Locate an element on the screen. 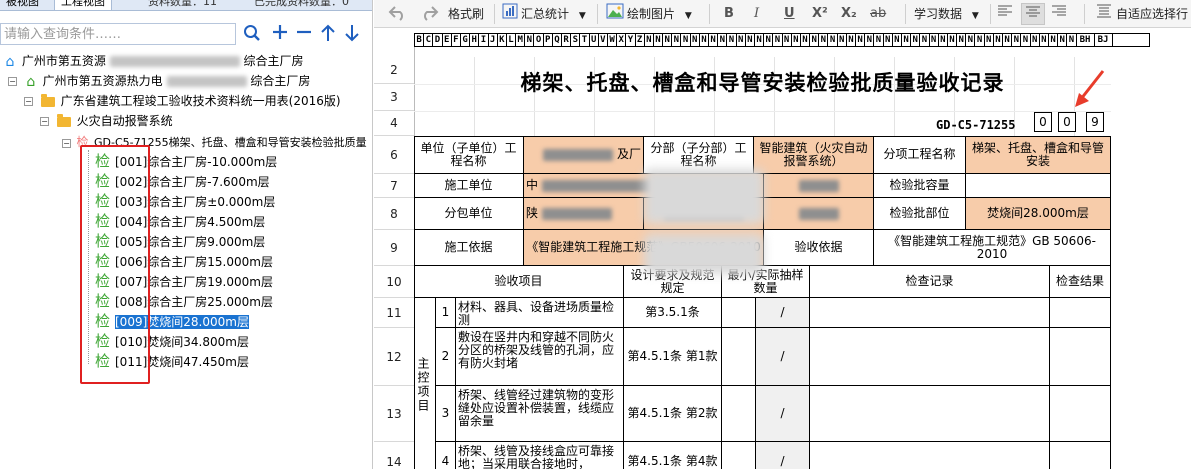 The height and width of the screenshot is (469, 1191). row-number: 8 is located at coordinates (394, 214).